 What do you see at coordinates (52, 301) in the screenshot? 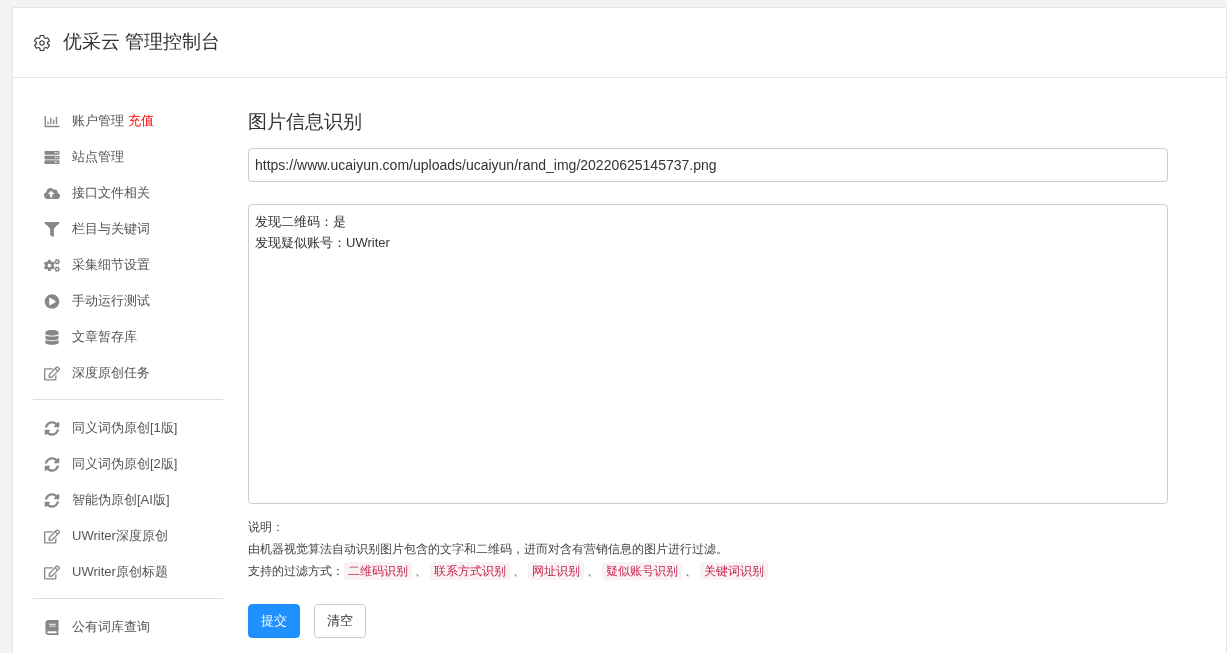
I see `play-icon` at bounding box center [52, 301].